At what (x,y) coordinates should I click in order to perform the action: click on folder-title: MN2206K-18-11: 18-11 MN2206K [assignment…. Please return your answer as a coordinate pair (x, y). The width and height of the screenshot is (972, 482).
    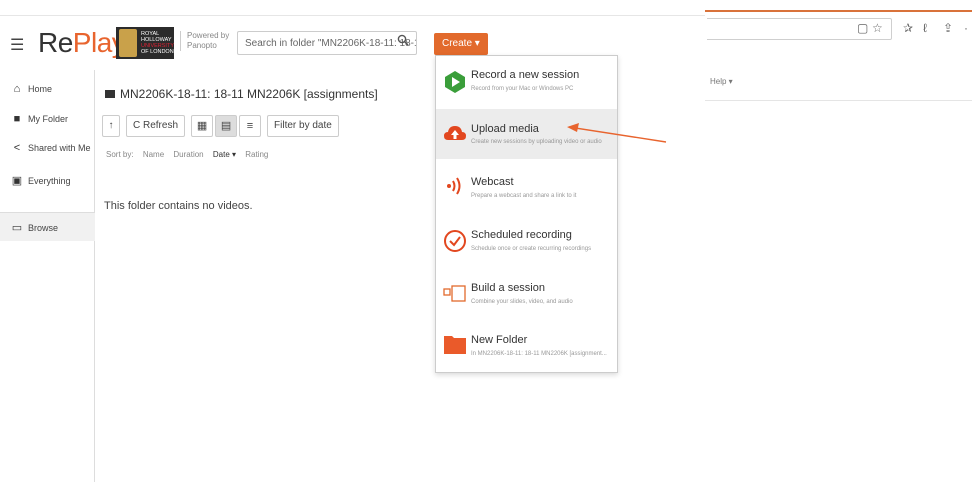
    Looking at the image, I should click on (241, 94).